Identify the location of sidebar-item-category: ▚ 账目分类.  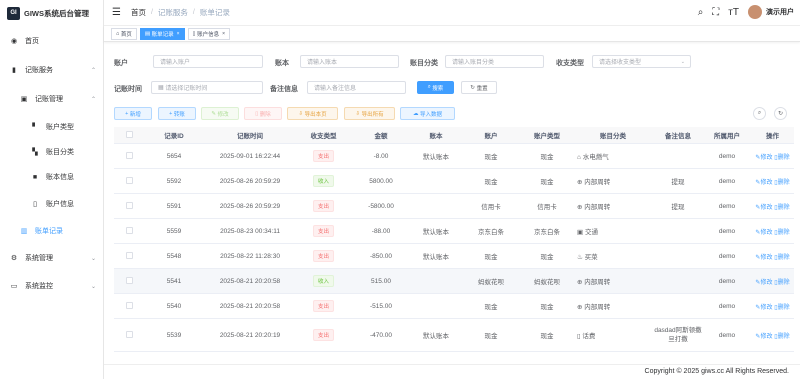
(52, 152).